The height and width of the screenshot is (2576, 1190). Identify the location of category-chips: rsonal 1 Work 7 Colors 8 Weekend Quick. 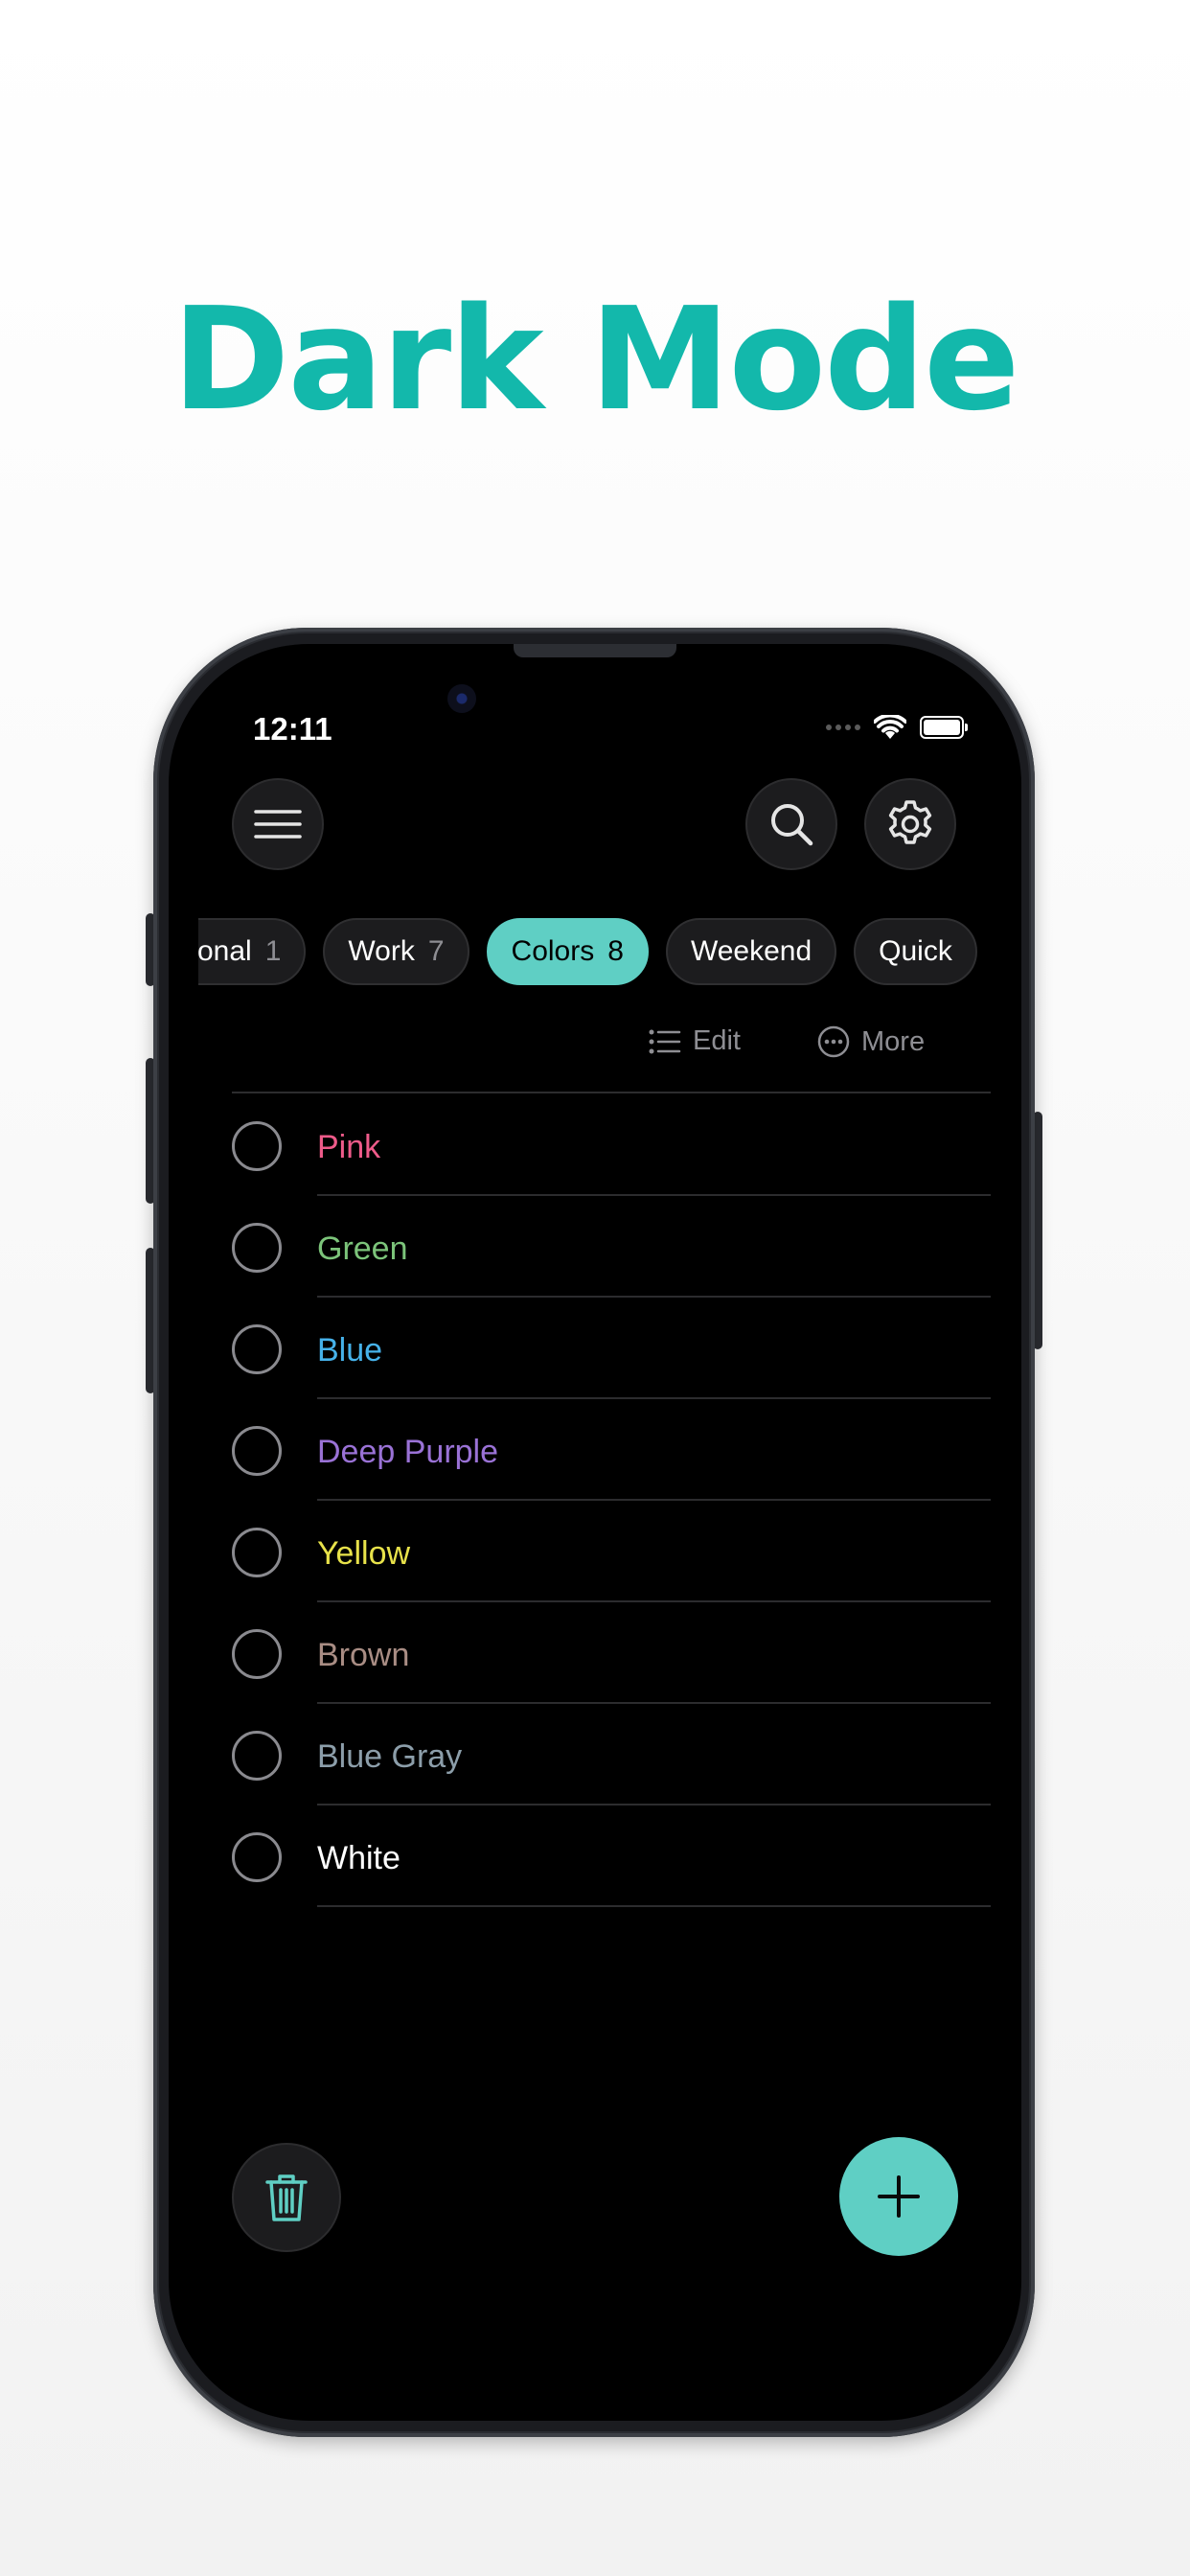
(595, 952).